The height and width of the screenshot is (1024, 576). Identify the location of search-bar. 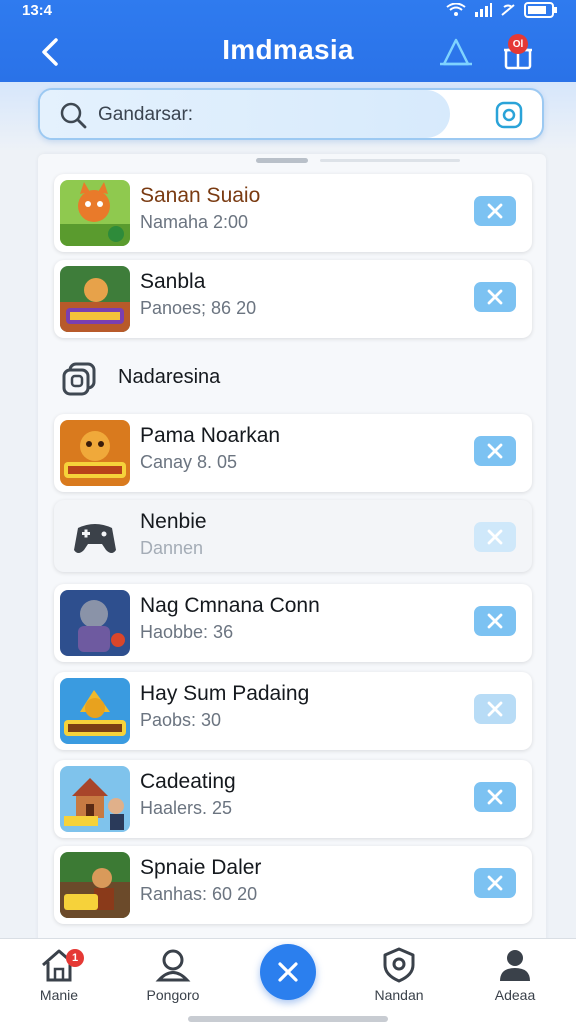
(291, 114).